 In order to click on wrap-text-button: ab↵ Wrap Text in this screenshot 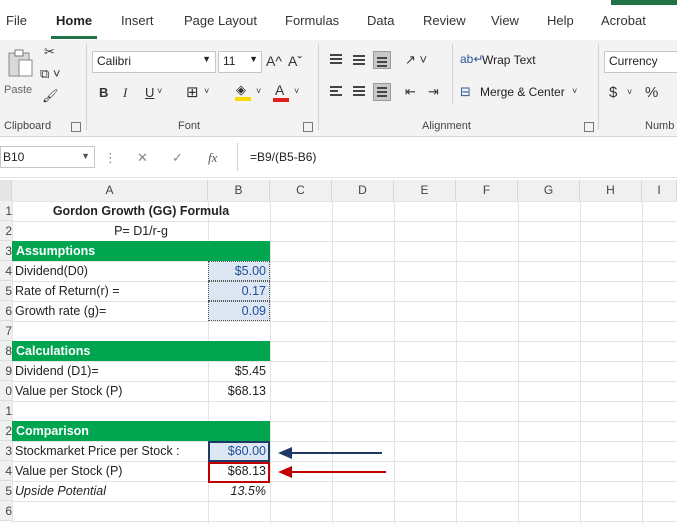, I will do `click(515, 62)`.